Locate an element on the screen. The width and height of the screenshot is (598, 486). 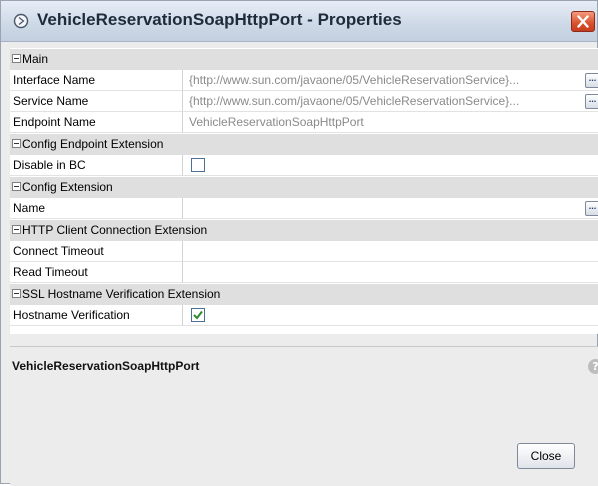
window-close-button is located at coordinates (583, 21).